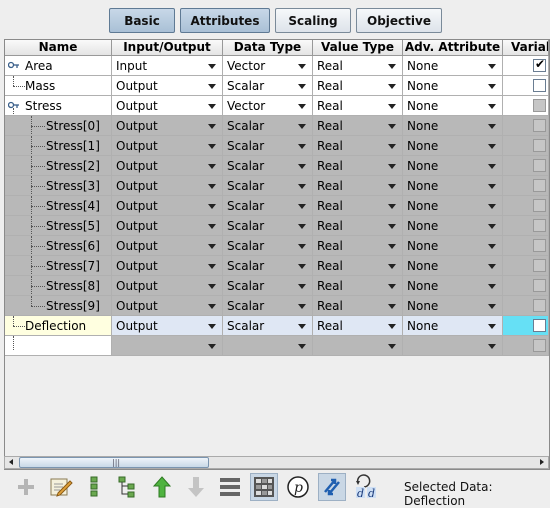 The image size is (550, 508). I want to click on table-row: Stress[1] Output Scalar Real None, so click(277, 146).